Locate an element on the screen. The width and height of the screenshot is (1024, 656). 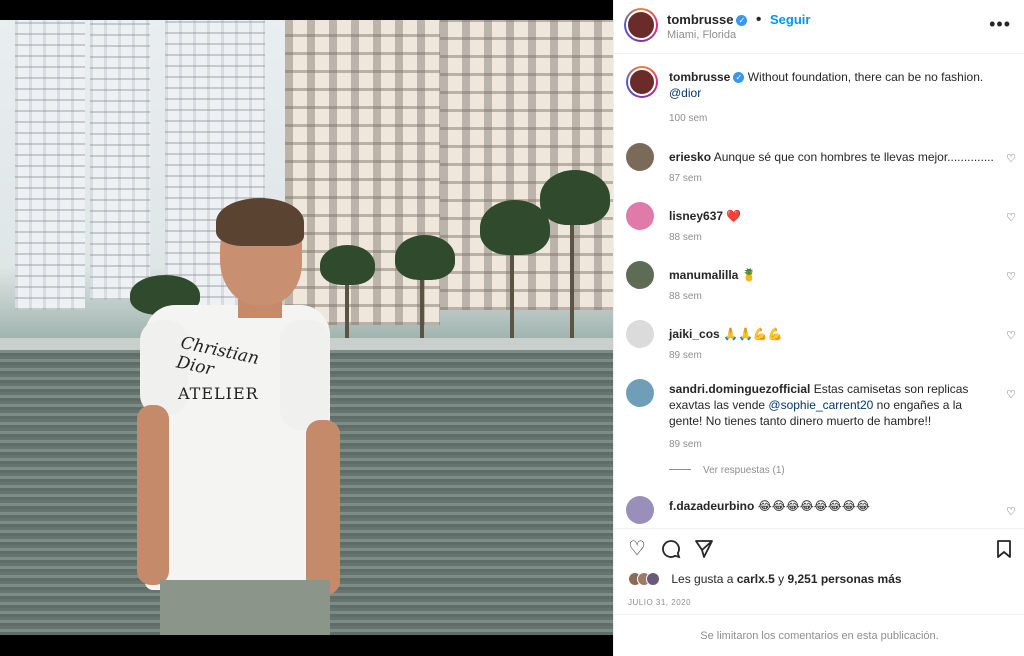
comment-username: f.dazadeurbino is located at coordinates (711, 506).